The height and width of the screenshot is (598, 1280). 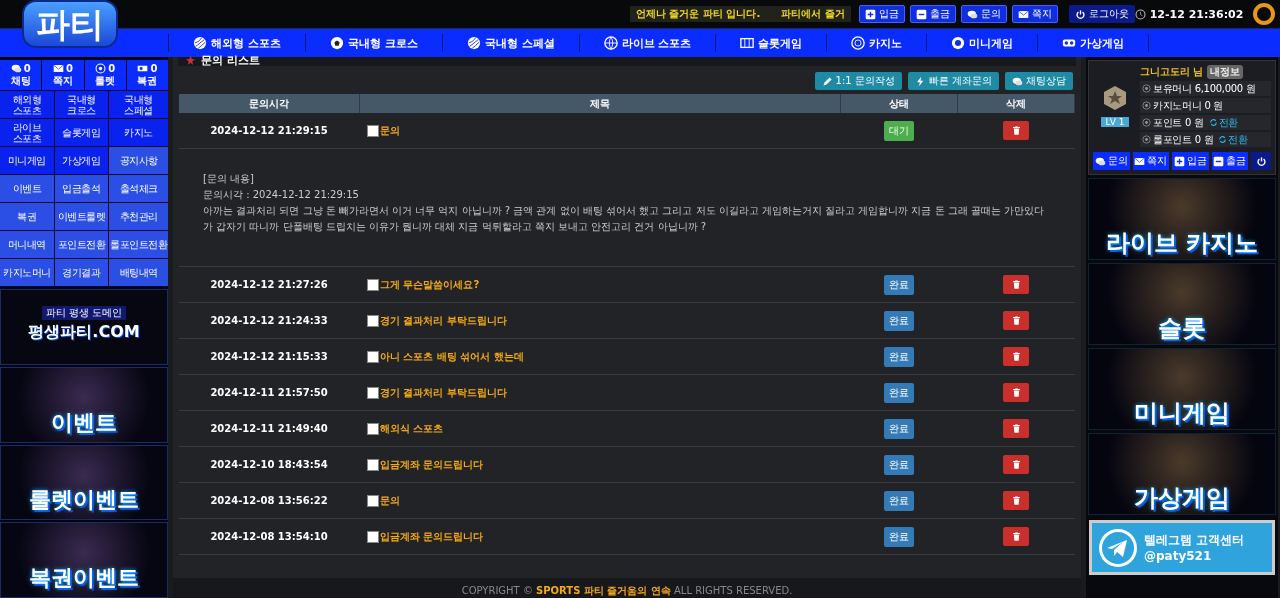 What do you see at coordinates (63, 75) in the screenshot?
I see `counter-button: 0 쪽지` at bounding box center [63, 75].